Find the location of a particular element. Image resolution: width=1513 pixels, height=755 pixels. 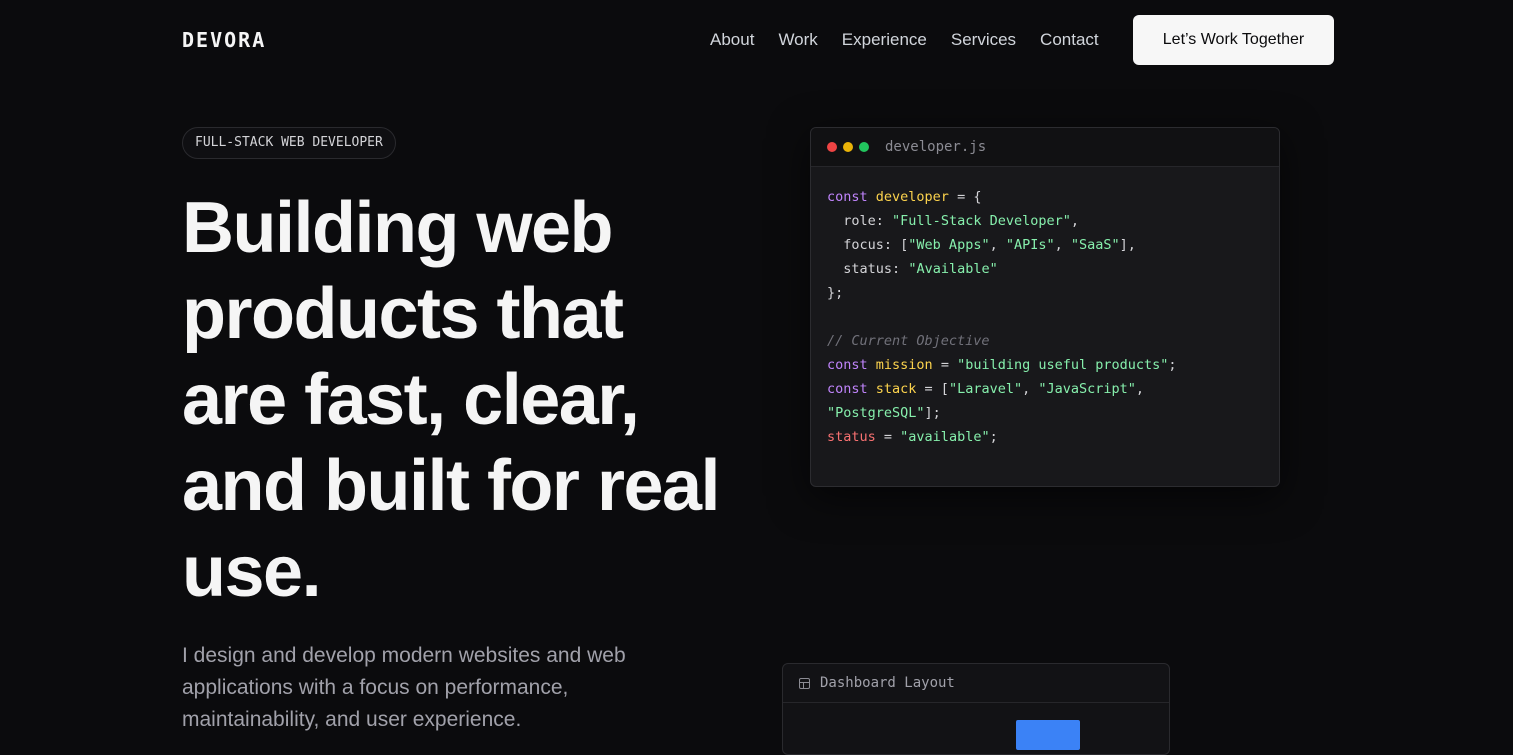

code-token: "PostgreSQL" is located at coordinates (876, 413).